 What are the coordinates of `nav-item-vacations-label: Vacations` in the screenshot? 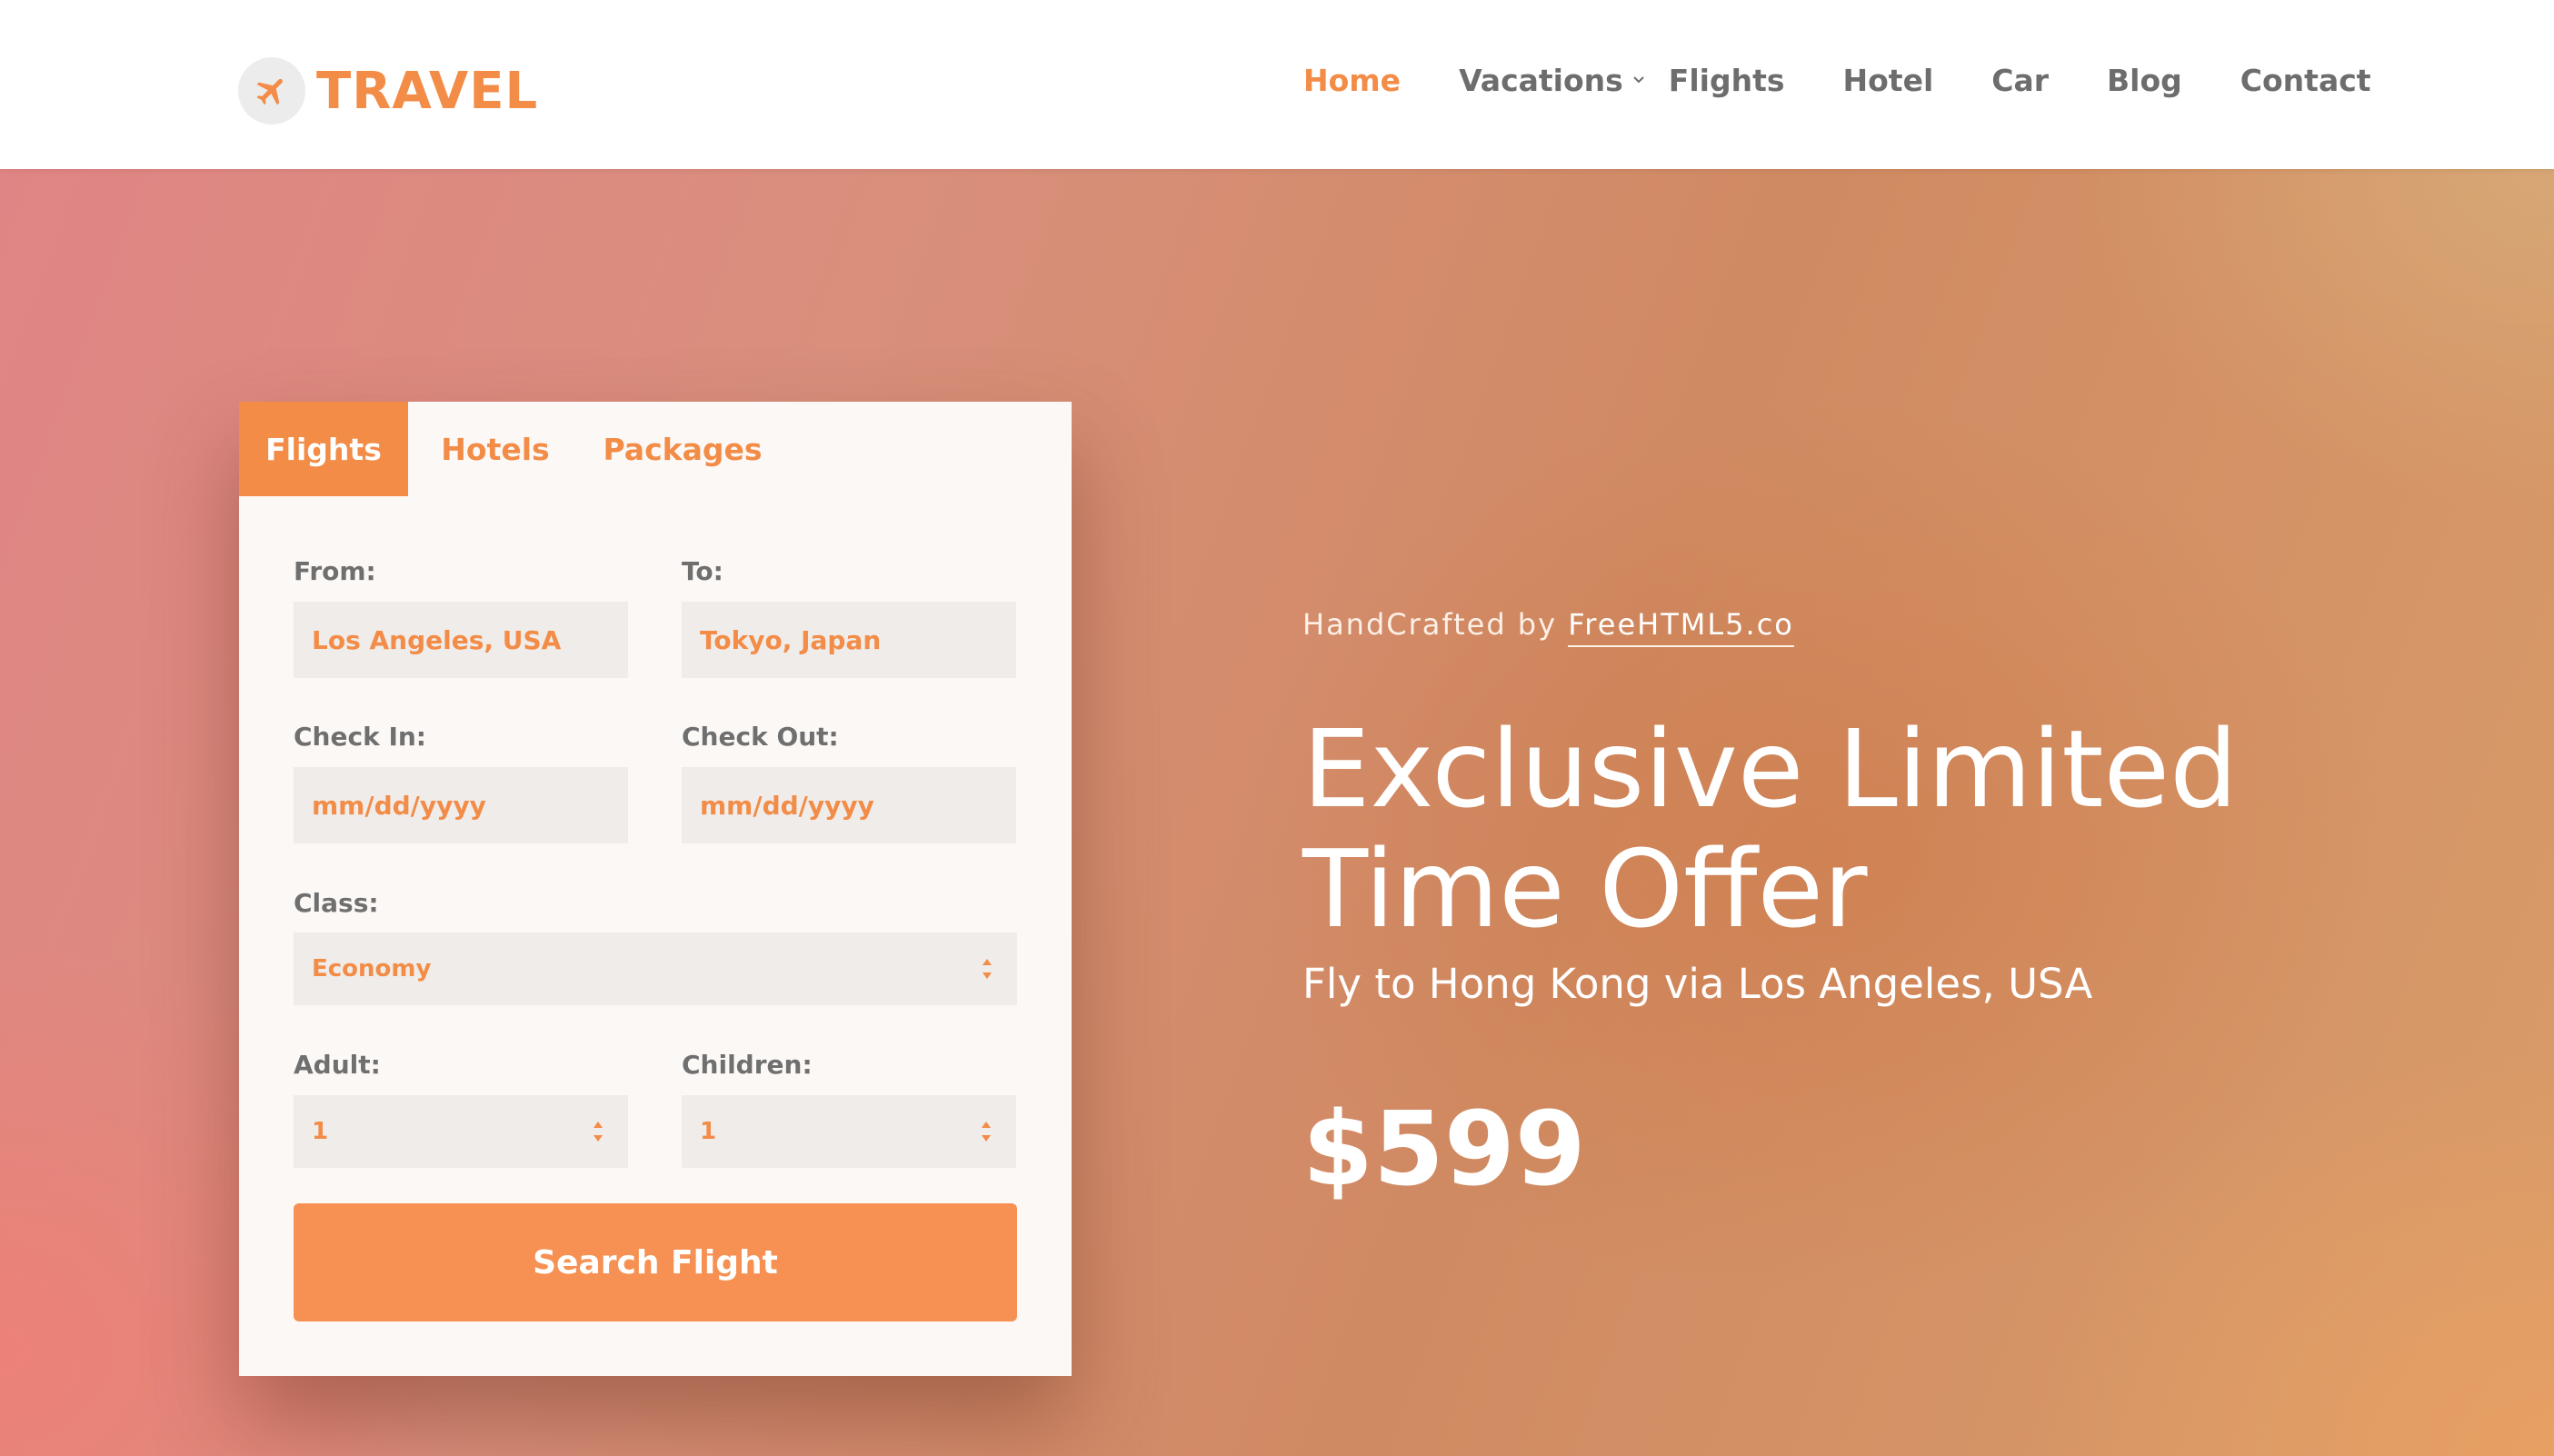 It's located at (1541, 80).